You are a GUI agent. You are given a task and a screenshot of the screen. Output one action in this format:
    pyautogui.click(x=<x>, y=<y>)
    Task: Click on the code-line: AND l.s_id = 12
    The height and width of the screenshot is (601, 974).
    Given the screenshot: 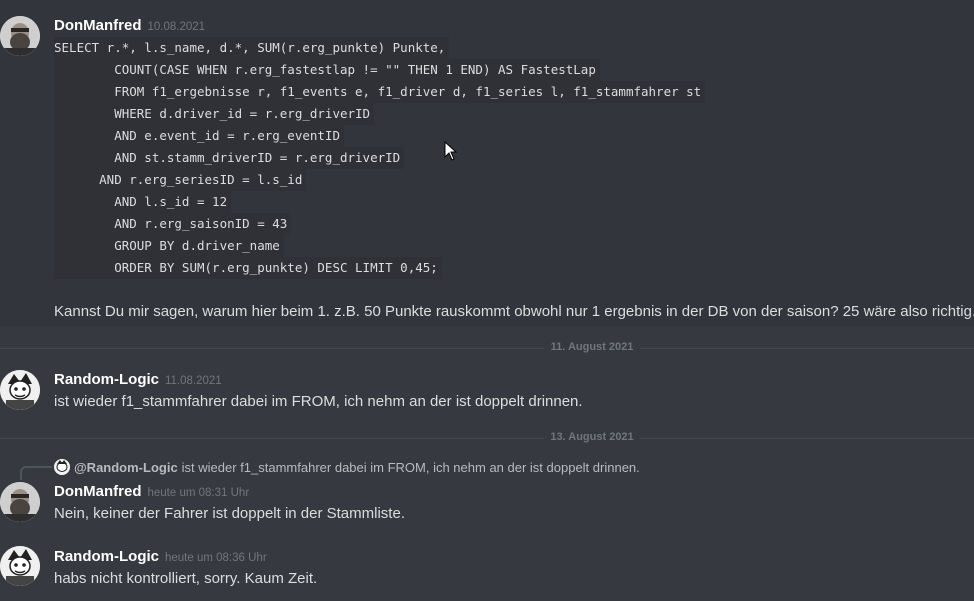 What is the action you would take?
    pyautogui.click(x=143, y=202)
    